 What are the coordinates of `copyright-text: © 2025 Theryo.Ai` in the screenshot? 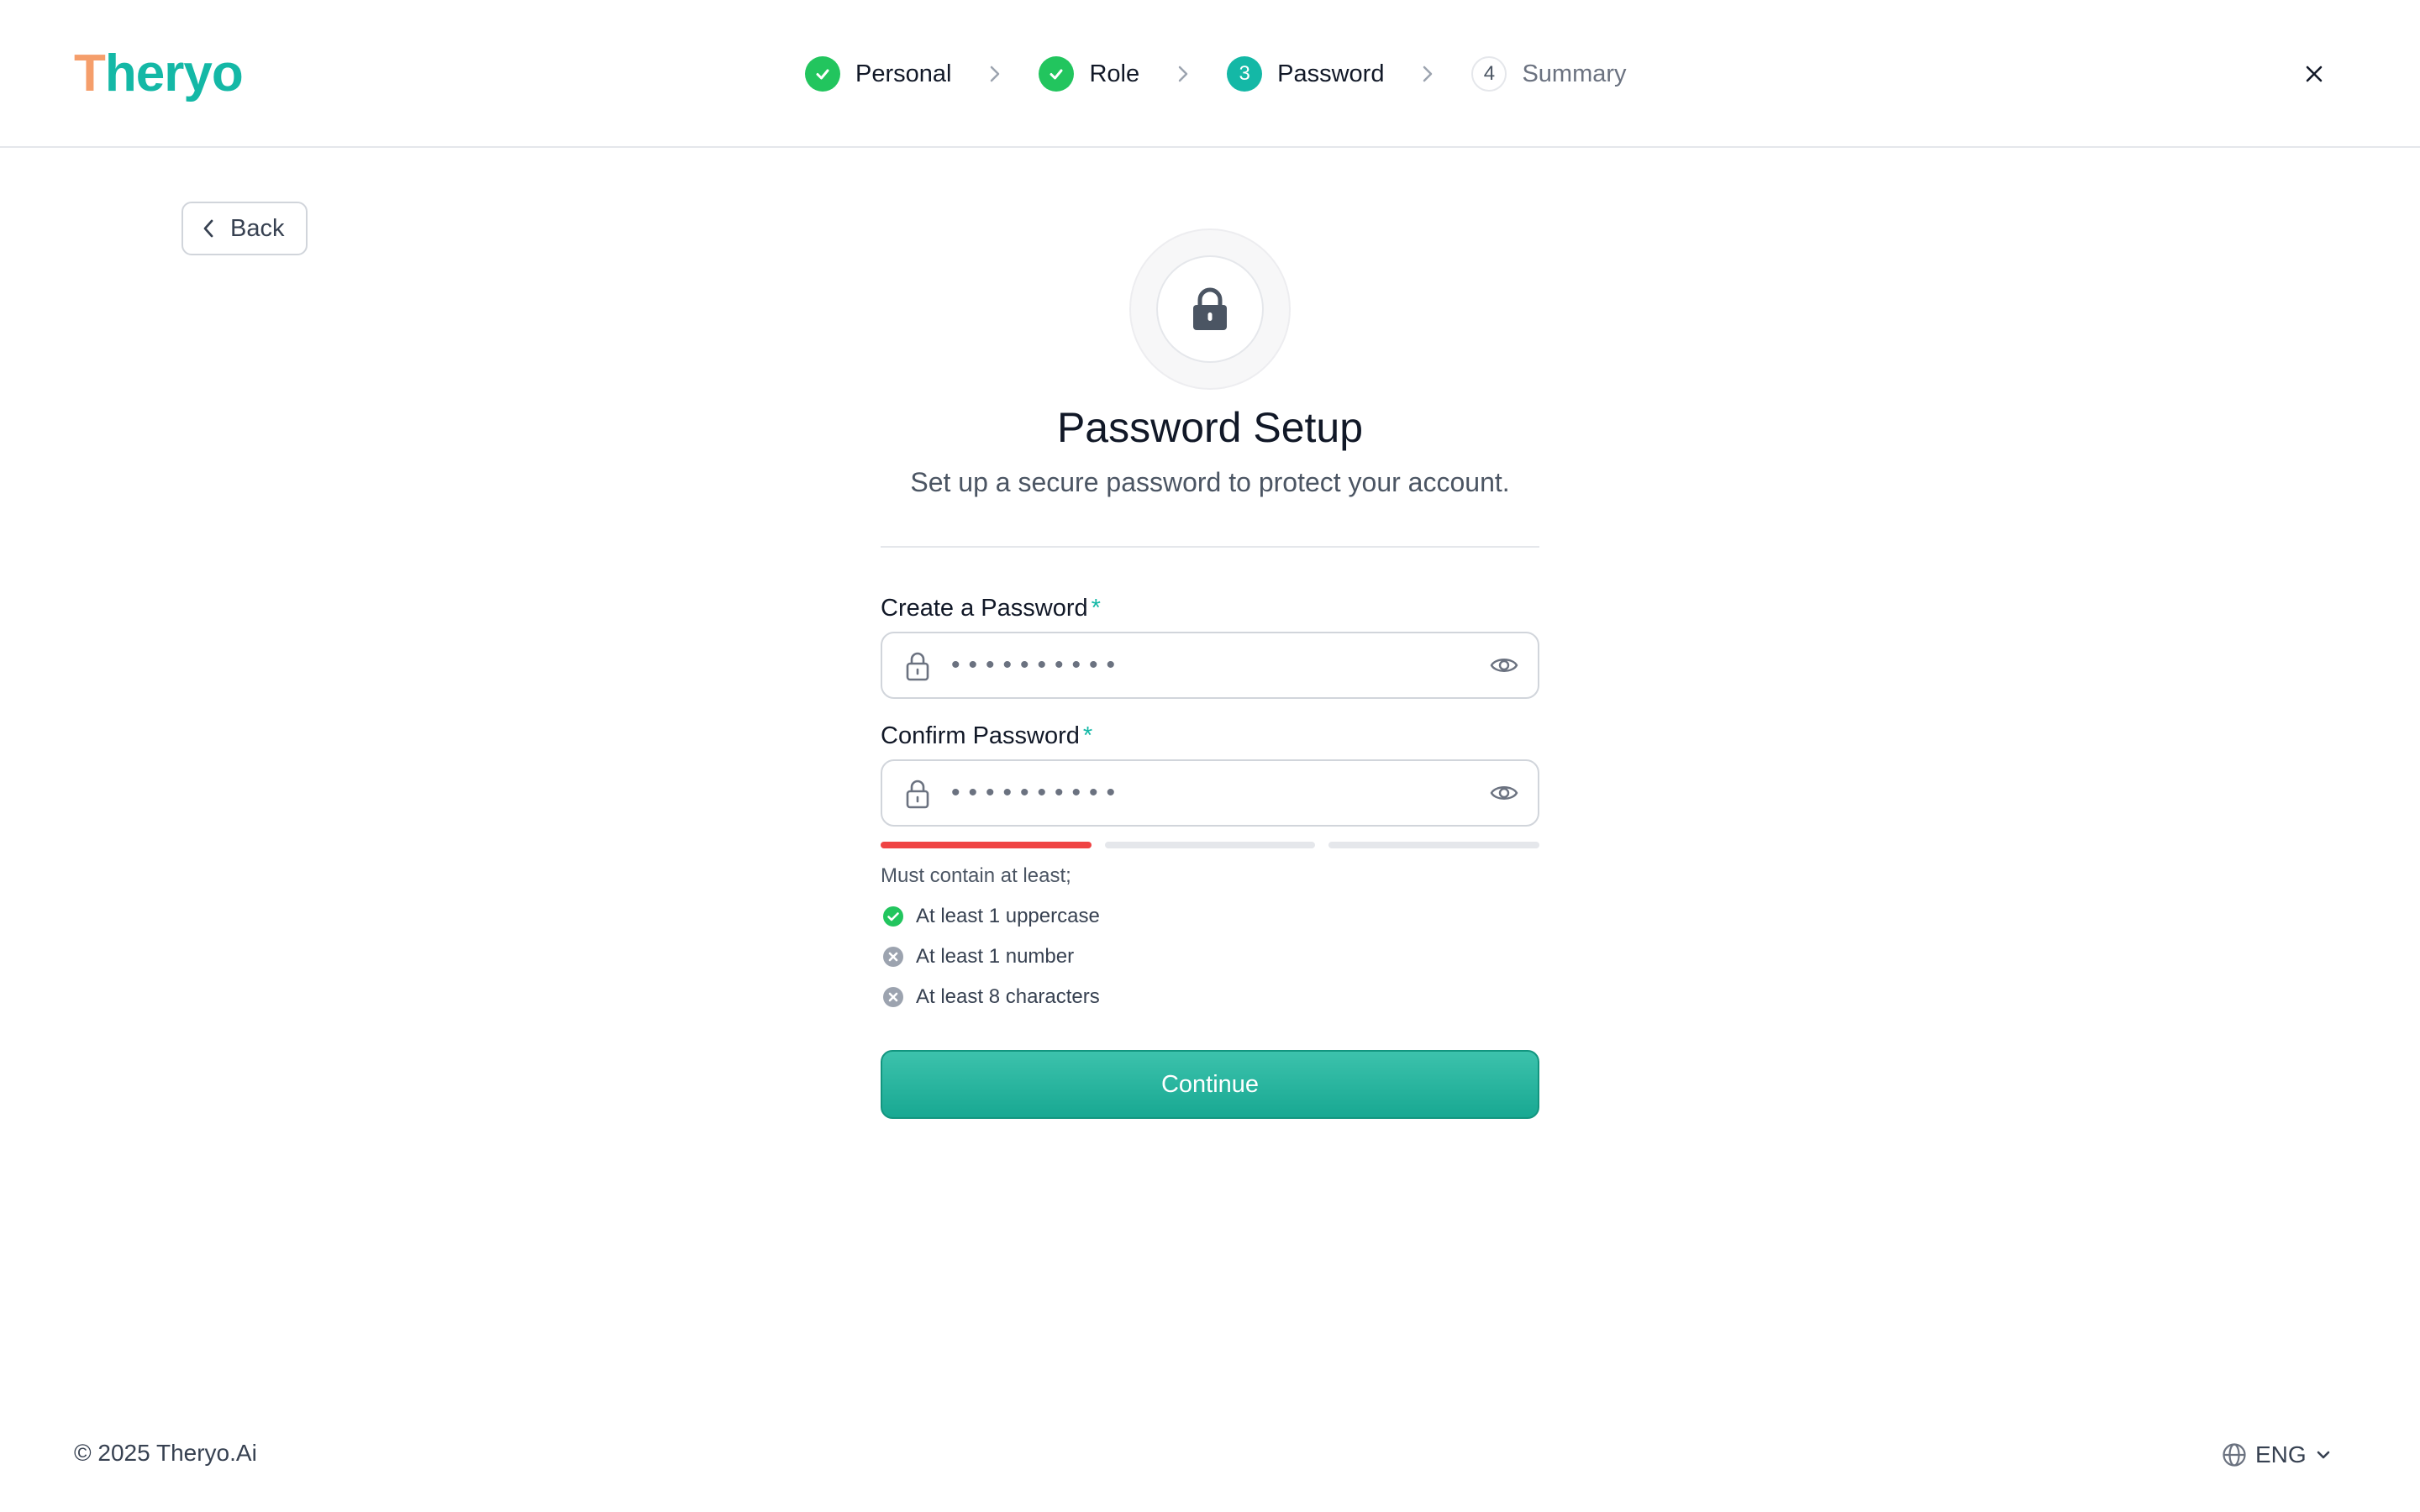 It's located at (165, 1453).